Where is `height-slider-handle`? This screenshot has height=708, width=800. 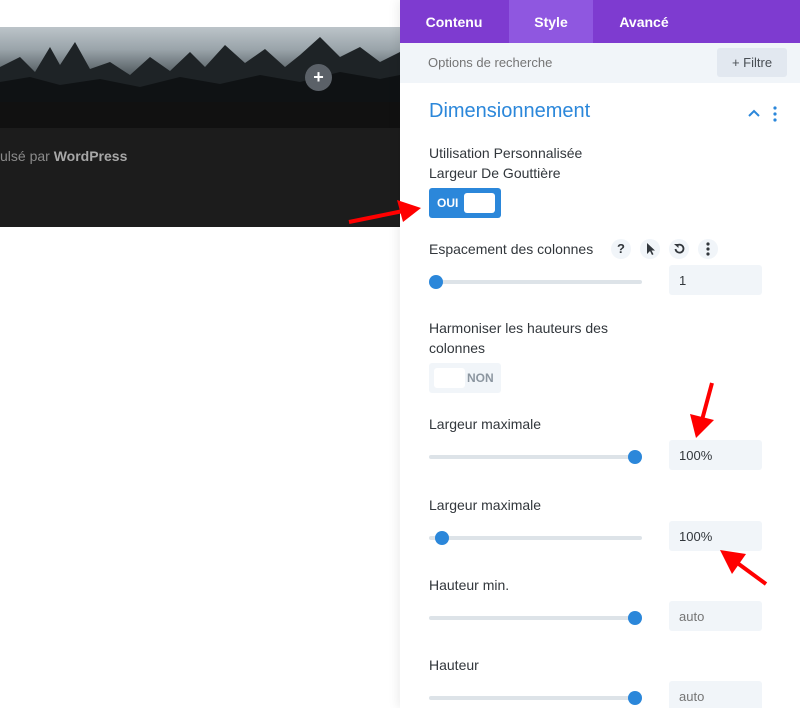
height-slider-handle is located at coordinates (635, 698).